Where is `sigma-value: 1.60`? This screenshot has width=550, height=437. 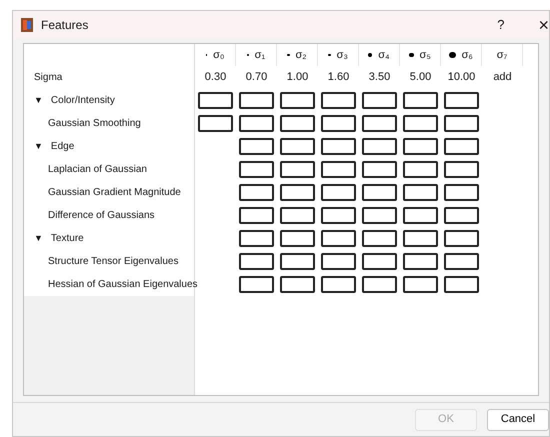 sigma-value: 1.60 is located at coordinates (339, 78).